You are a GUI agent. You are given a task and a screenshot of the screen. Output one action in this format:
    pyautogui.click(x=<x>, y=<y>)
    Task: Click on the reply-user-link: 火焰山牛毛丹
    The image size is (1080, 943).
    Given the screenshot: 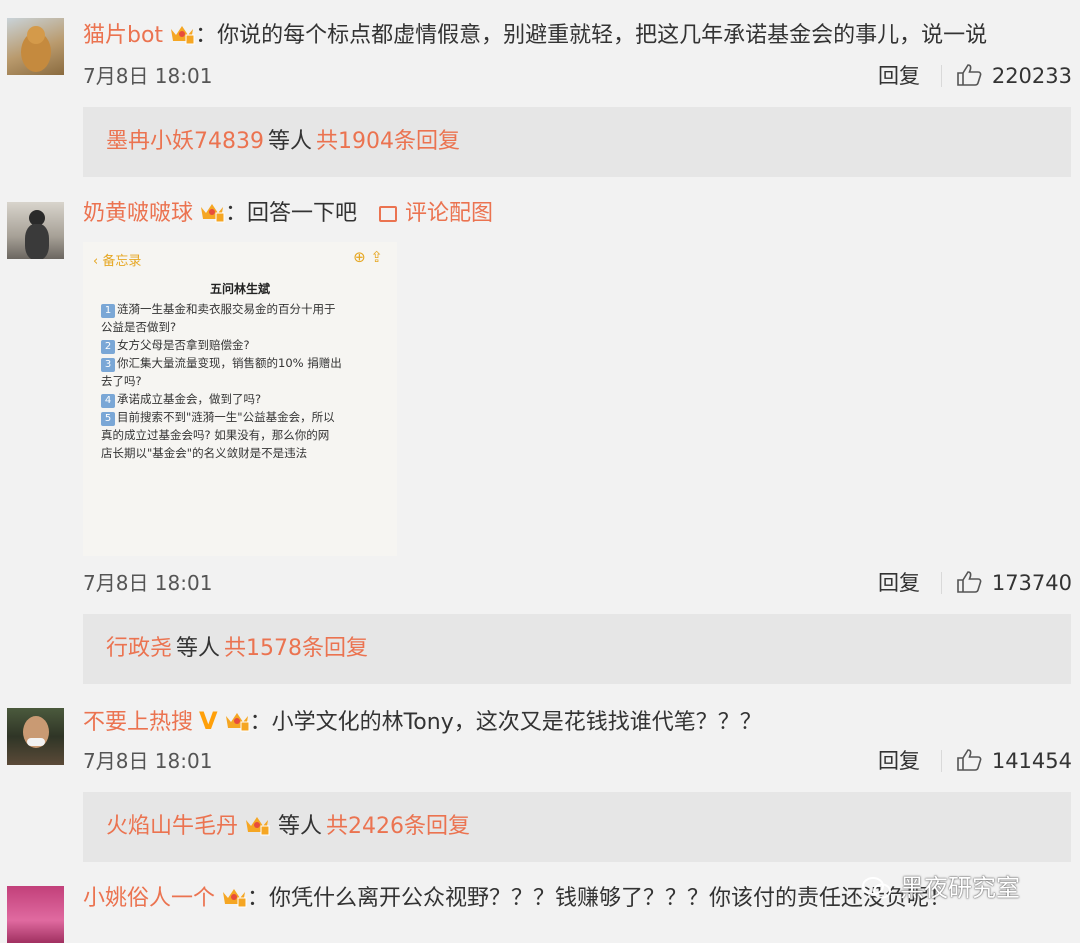 What is the action you would take?
    pyautogui.click(x=172, y=826)
    